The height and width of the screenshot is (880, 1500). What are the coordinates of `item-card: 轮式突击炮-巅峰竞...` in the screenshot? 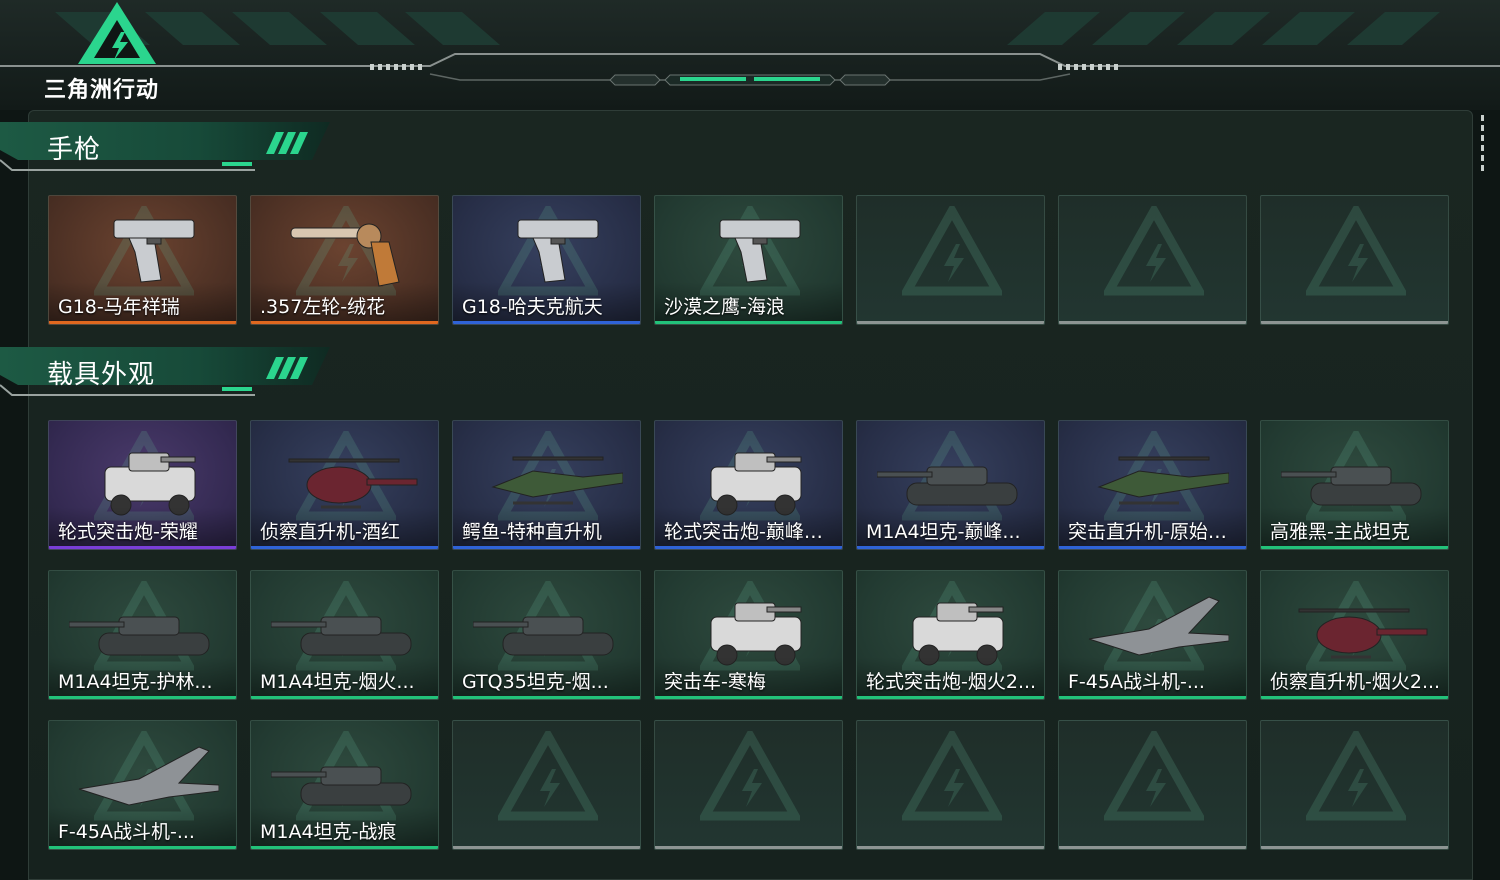 It's located at (748, 485).